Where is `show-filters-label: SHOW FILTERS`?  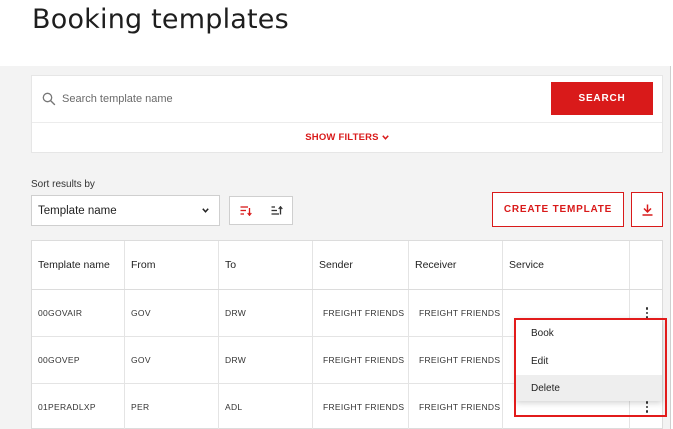
show-filters-label: SHOW FILTERS is located at coordinates (342, 137).